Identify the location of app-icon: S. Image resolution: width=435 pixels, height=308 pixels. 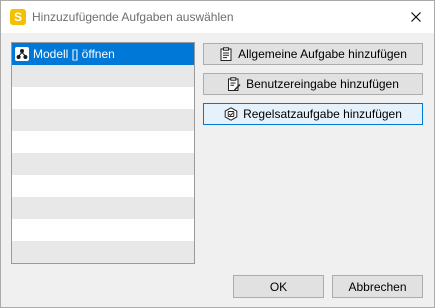
(18, 17).